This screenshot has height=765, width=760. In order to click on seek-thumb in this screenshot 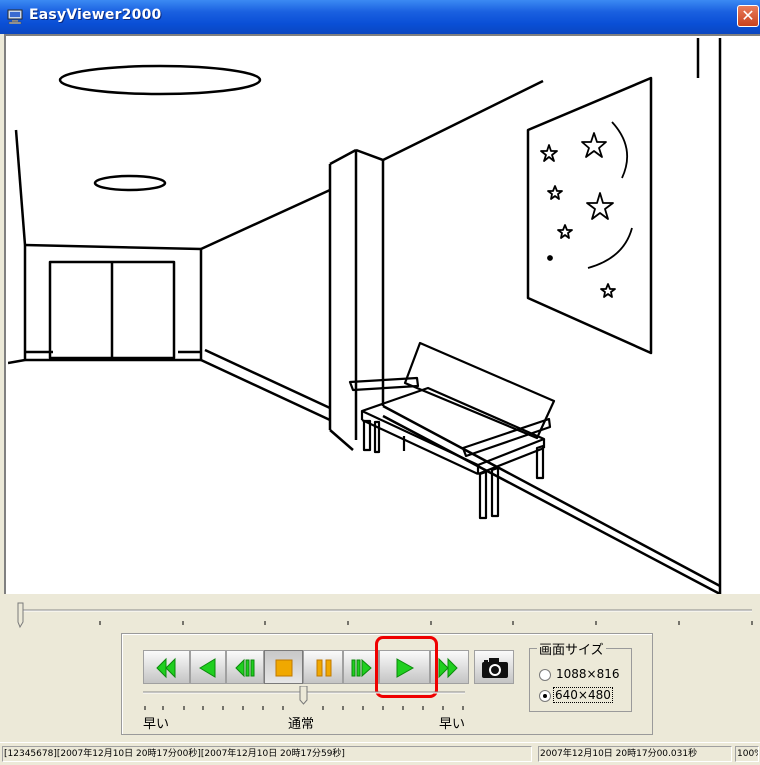, I will do `click(20, 615)`.